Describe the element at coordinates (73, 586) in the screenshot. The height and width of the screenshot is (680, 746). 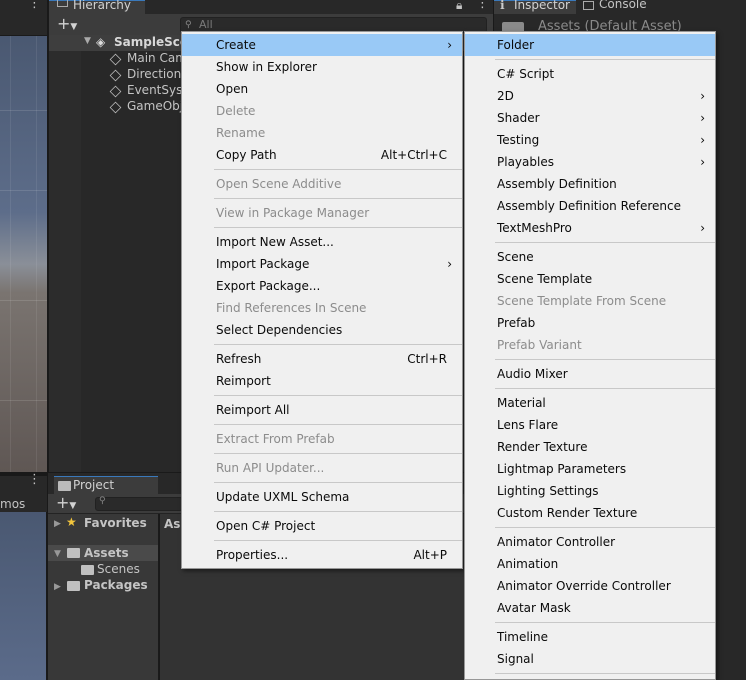
I see `folder-icon` at that location.